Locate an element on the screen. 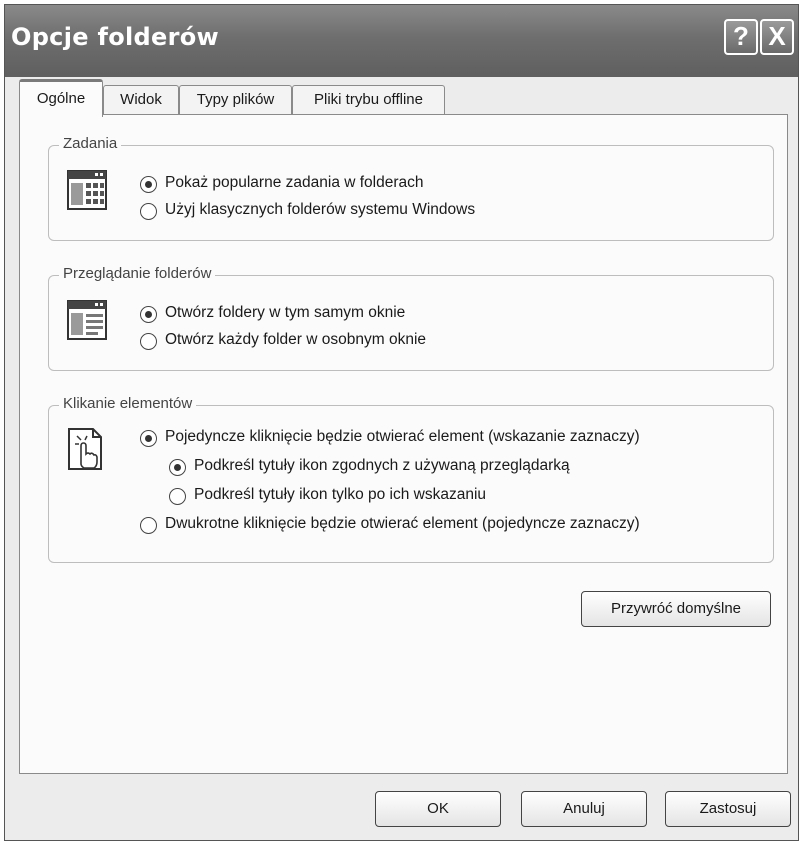 The width and height of the screenshot is (799, 841). separate-window-radio is located at coordinates (148, 341).